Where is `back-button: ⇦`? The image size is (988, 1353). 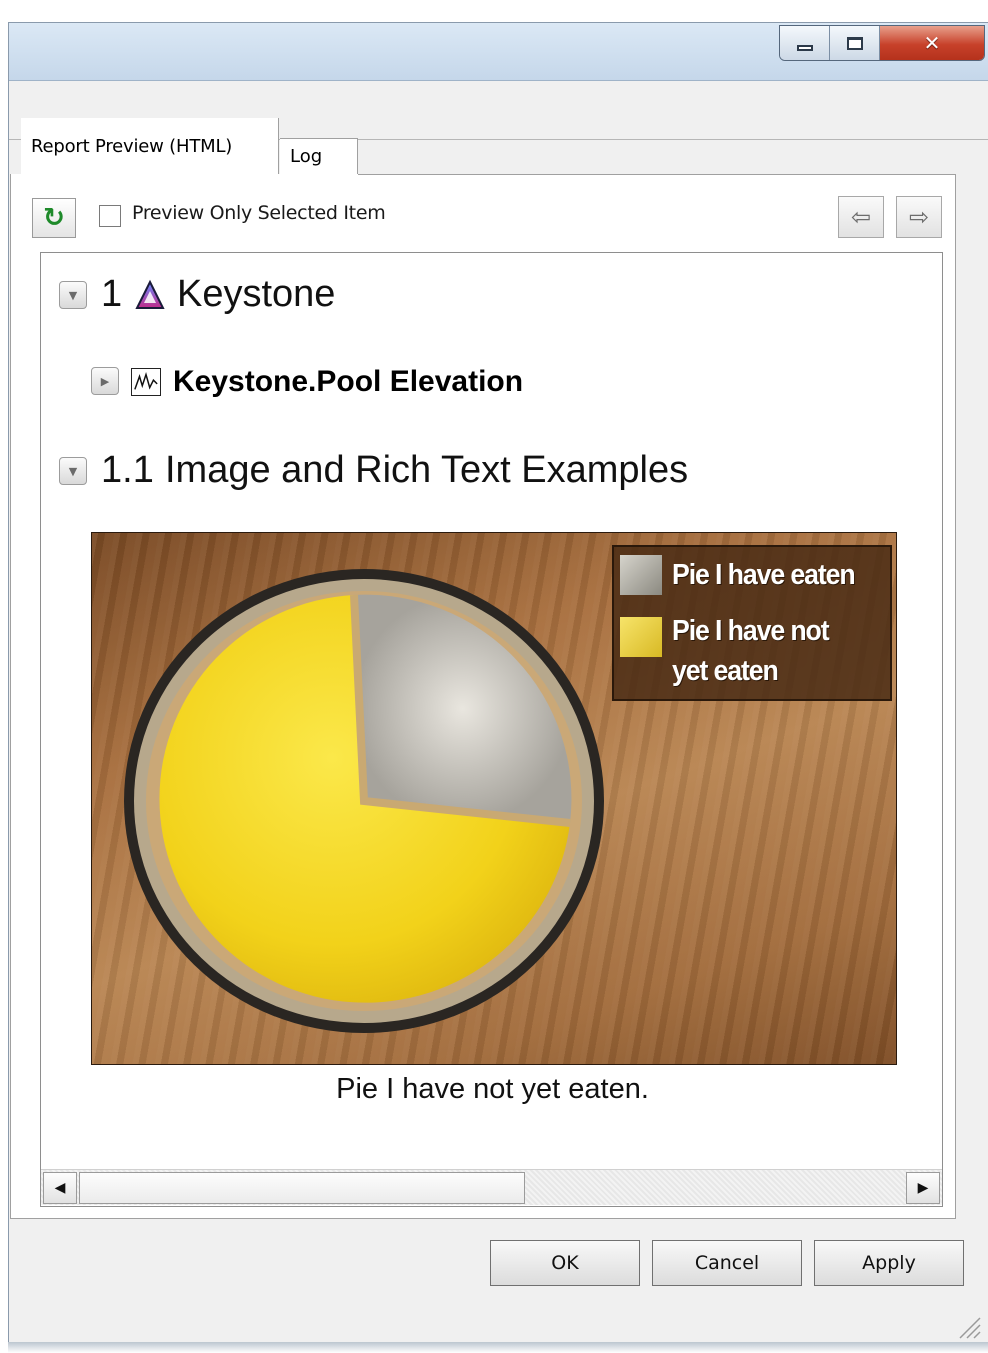 back-button: ⇦ is located at coordinates (861, 217).